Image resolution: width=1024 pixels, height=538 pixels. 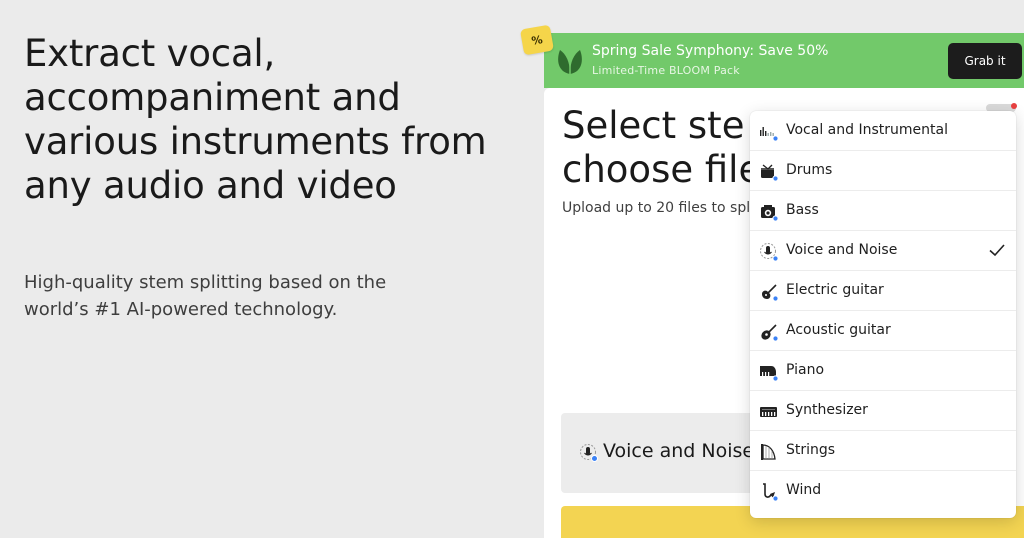 I want to click on dropdown-item-voice-noise: Voice and Noise, so click(x=883, y=251).